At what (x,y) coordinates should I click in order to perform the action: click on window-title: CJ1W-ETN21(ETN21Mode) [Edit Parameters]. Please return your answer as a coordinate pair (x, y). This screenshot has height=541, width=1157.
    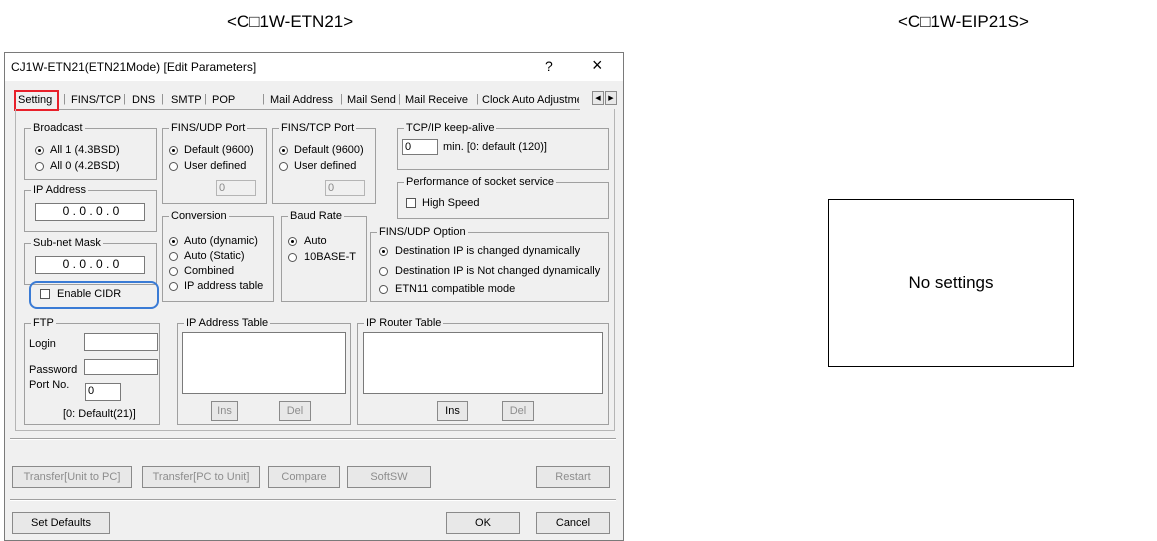
    Looking at the image, I should click on (134, 67).